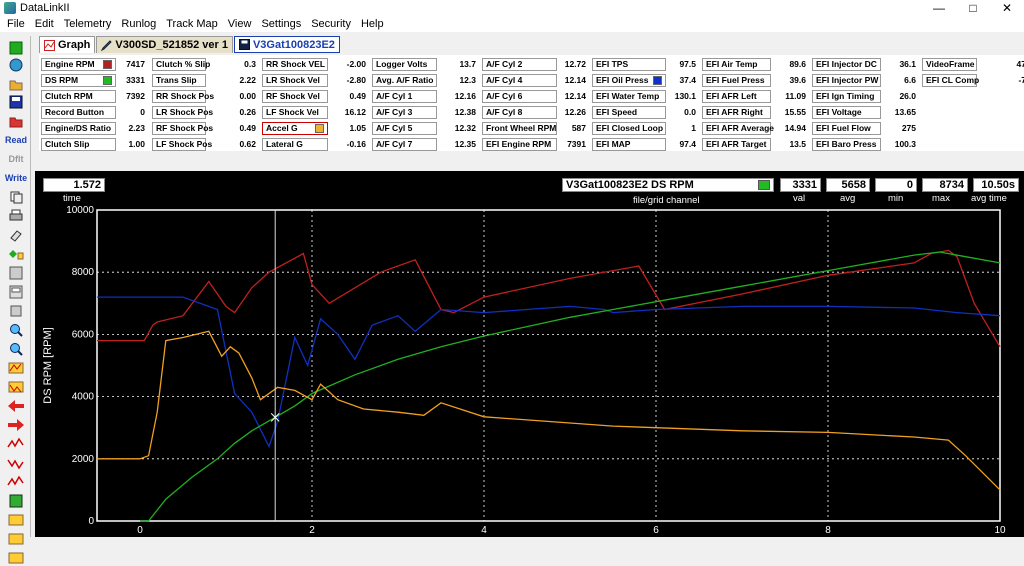 This screenshot has height=566, width=1024. Describe the element at coordinates (314, 128) in the screenshot. I see `channel-cell: Accel G 1.05` at that location.